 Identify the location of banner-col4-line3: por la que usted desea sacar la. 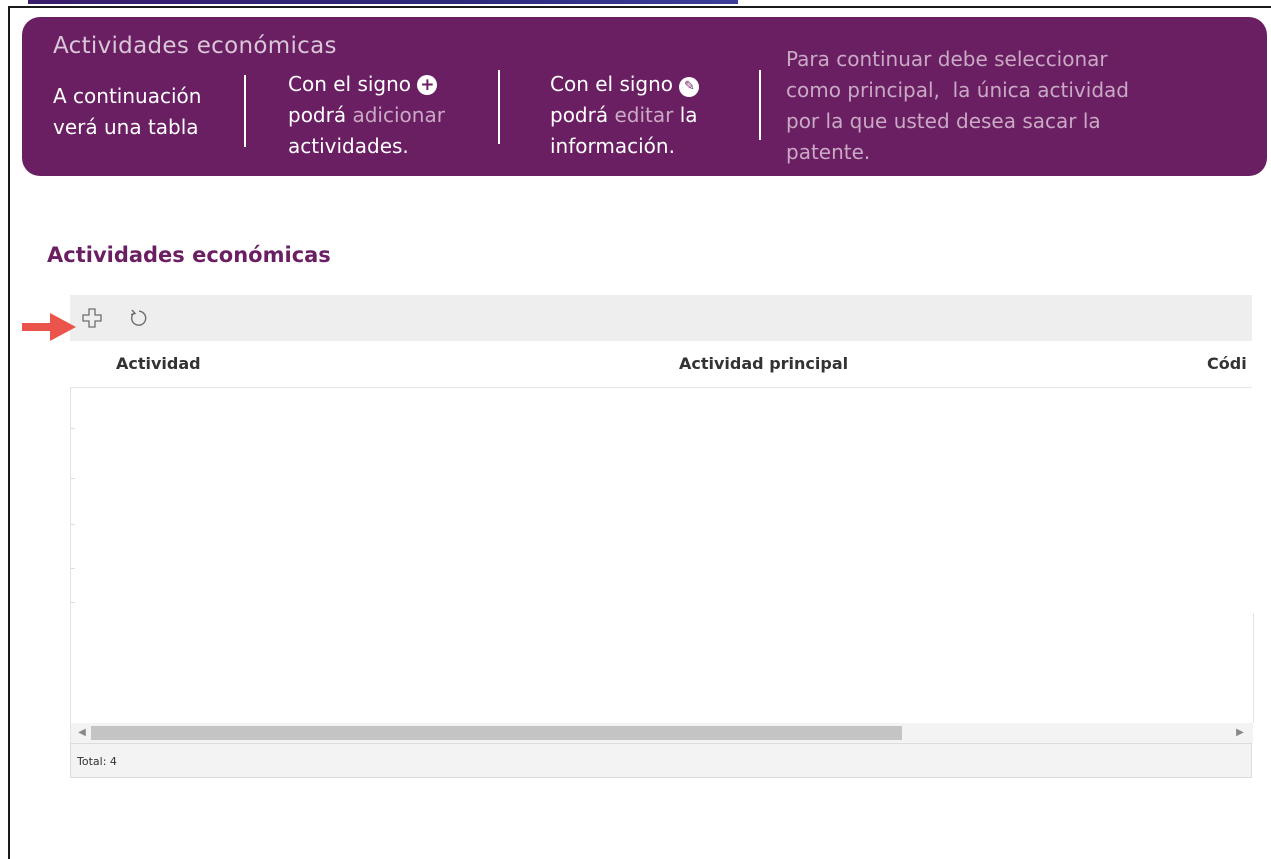
(943, 121).